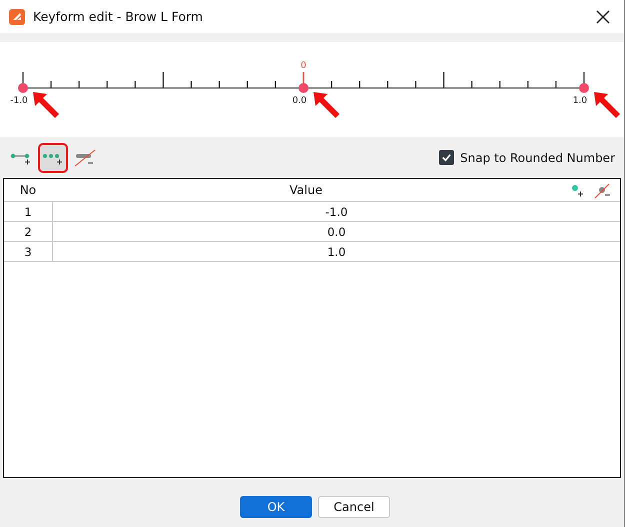  Describe the element at coordinates (276, 507) in the screenshot. I see `ok-button: OK` at that location.